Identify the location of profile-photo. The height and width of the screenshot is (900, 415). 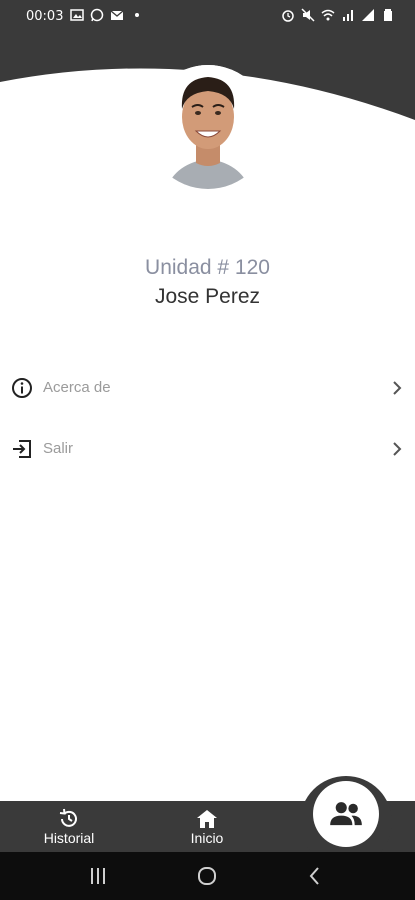
(208, 127).